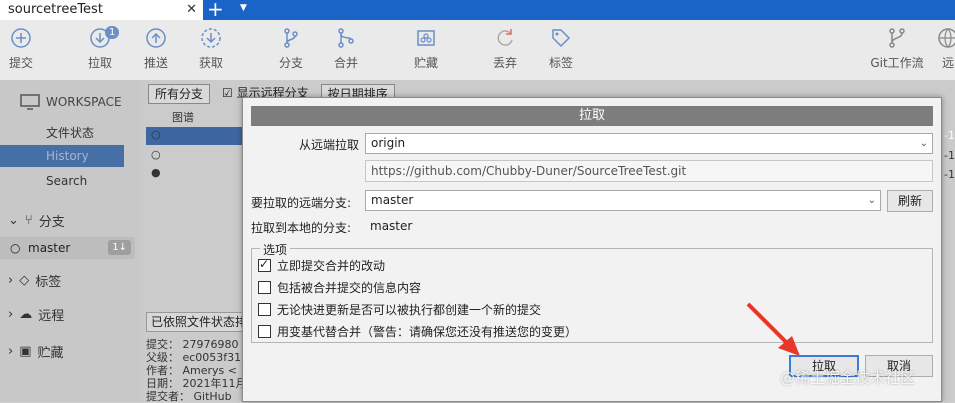 The height and width of the screenshot is (403, 955). I want to click on gitflow-icon, so click(897, 38).